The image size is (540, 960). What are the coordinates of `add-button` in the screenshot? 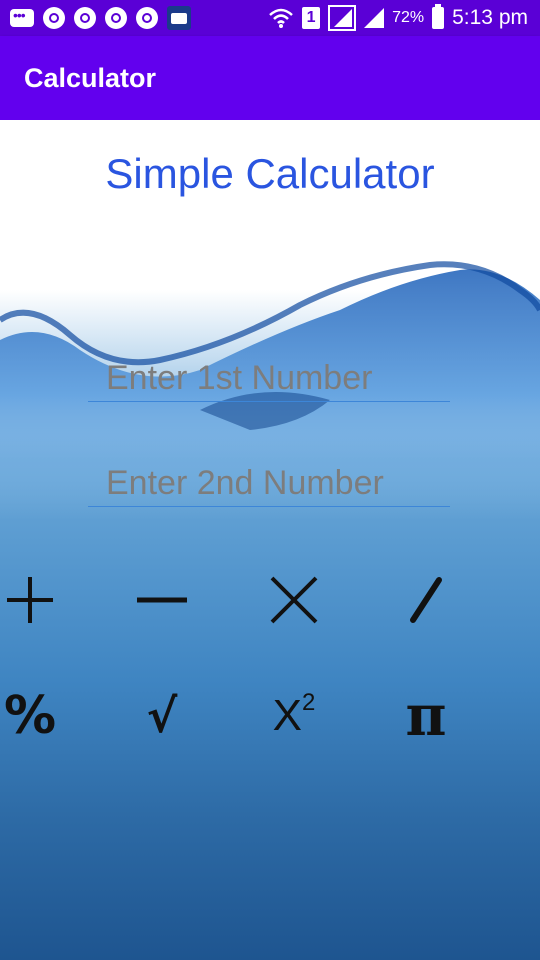 It's located at (40, 600).